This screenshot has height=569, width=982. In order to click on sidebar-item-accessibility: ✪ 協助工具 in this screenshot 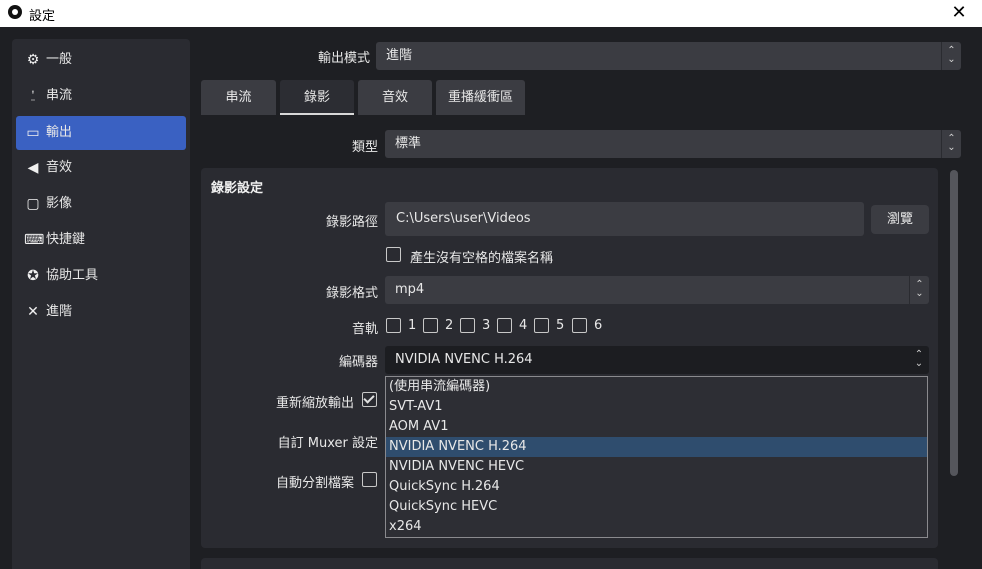, I will do `click(101, 276)`.